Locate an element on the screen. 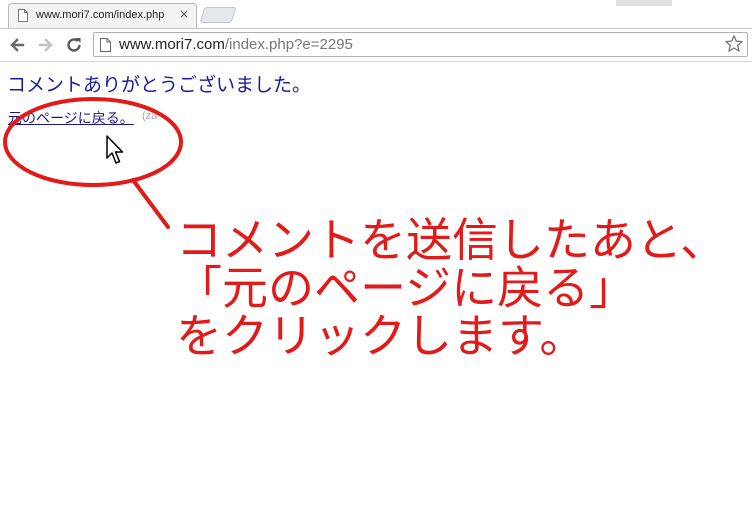 The image size is (752, 511). reload-icon is located at coordinates (74, 45).